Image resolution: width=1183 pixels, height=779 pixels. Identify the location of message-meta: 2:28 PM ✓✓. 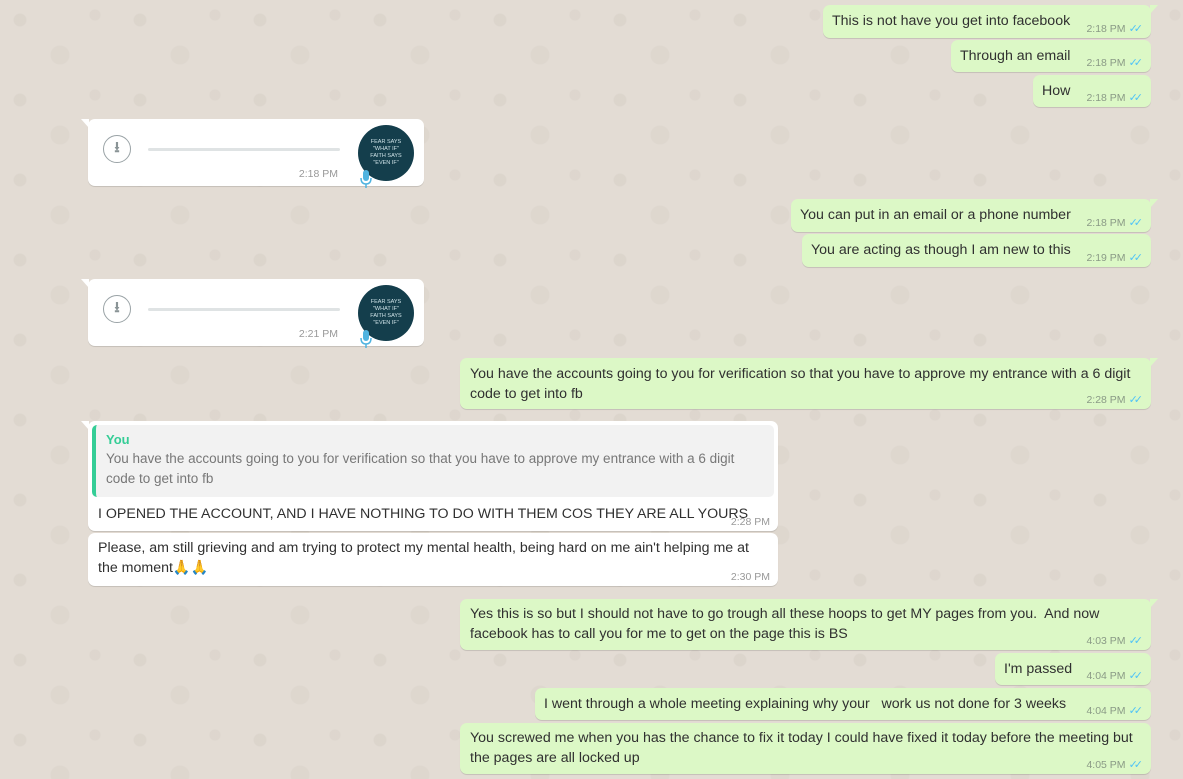
(1115, 400).